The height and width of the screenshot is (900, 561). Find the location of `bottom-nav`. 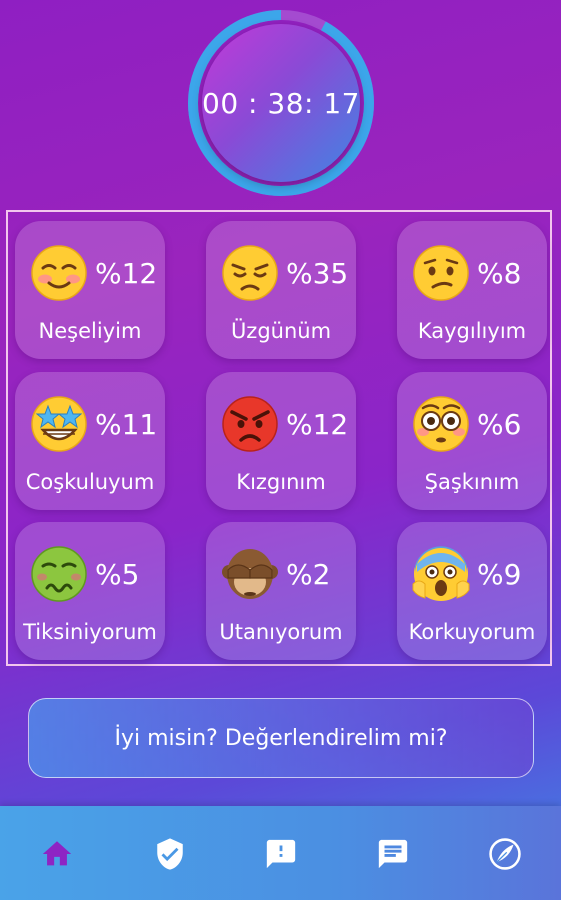

bottom-nav is located at coordinates (280, 853).